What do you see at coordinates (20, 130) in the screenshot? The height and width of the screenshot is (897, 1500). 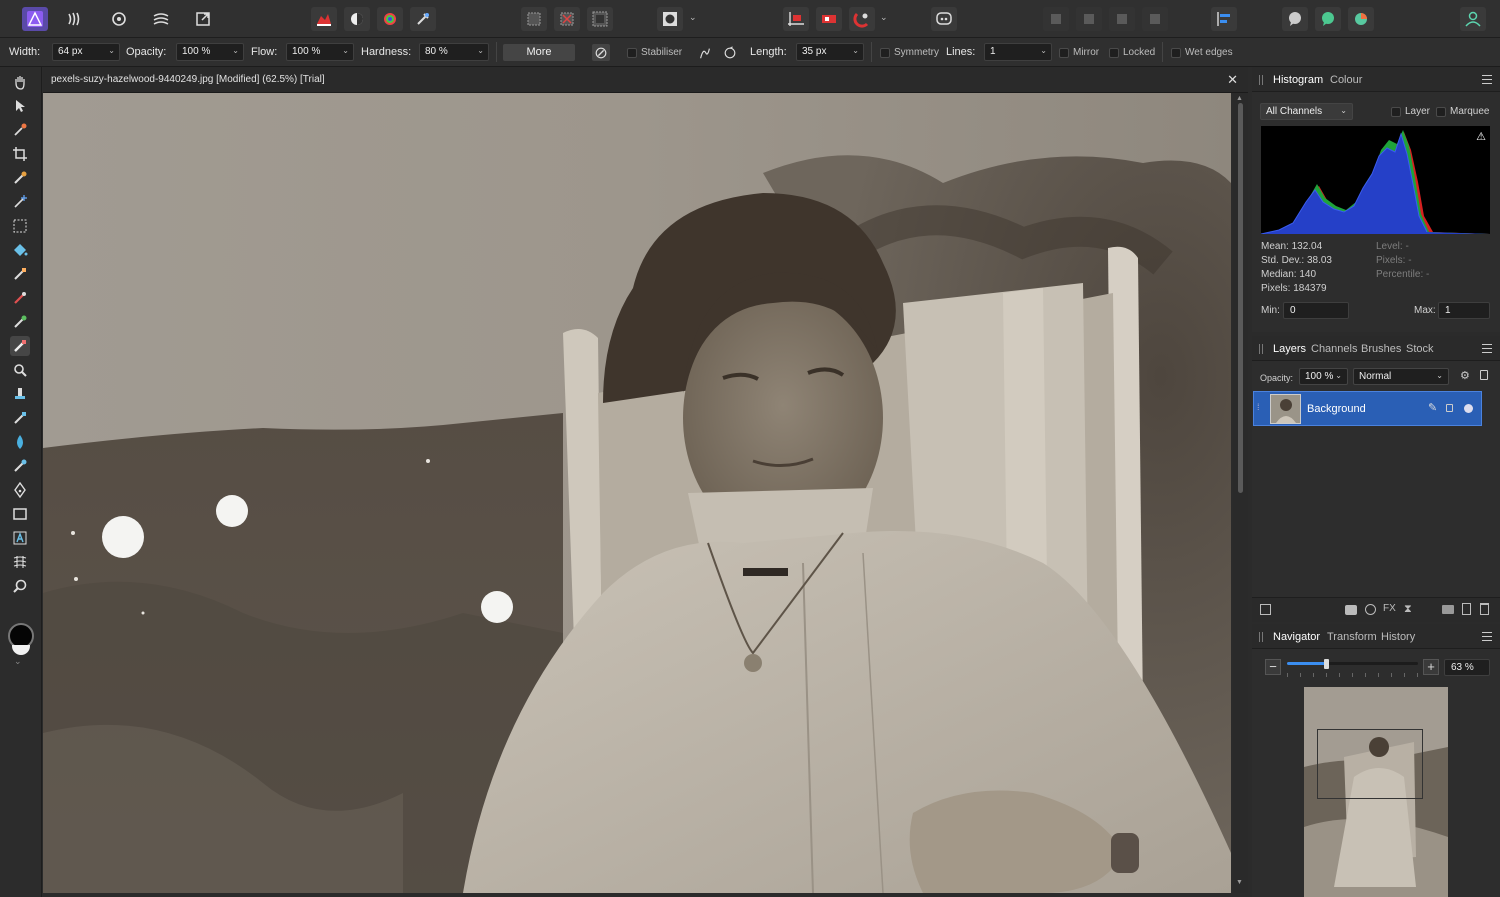 I see `colour-picker-tool-icon` at bounding box center [20, 130].